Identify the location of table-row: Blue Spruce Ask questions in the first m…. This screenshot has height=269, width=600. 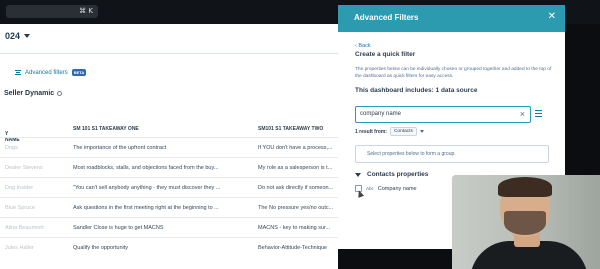
(169, 207).